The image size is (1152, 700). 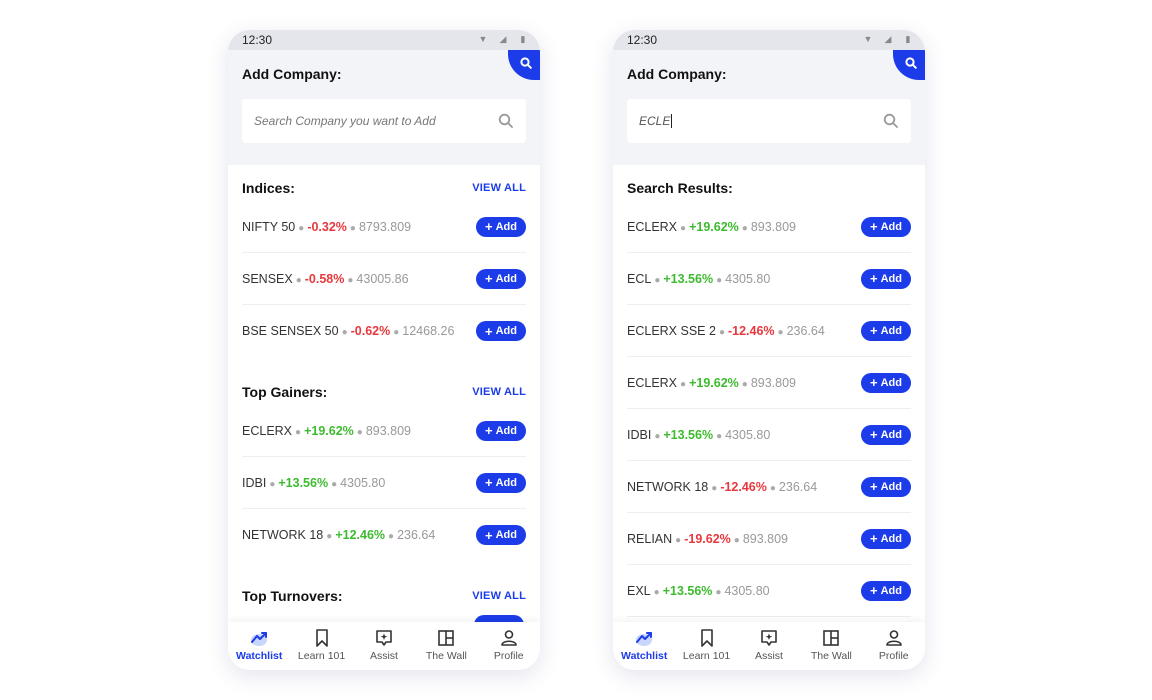 What do you see at coordinates (761, 121) in the screenshot?
I see `search-value: ECLE` at bounding box center [761, 121].